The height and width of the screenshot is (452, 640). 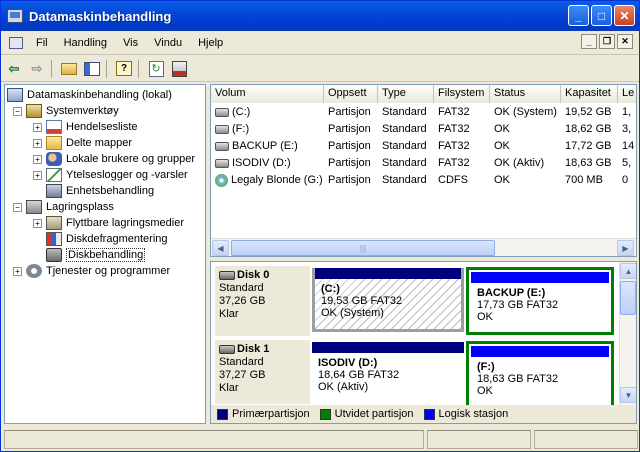 I want to click on menu-help: Hjelp, so click(x=210, y=43).